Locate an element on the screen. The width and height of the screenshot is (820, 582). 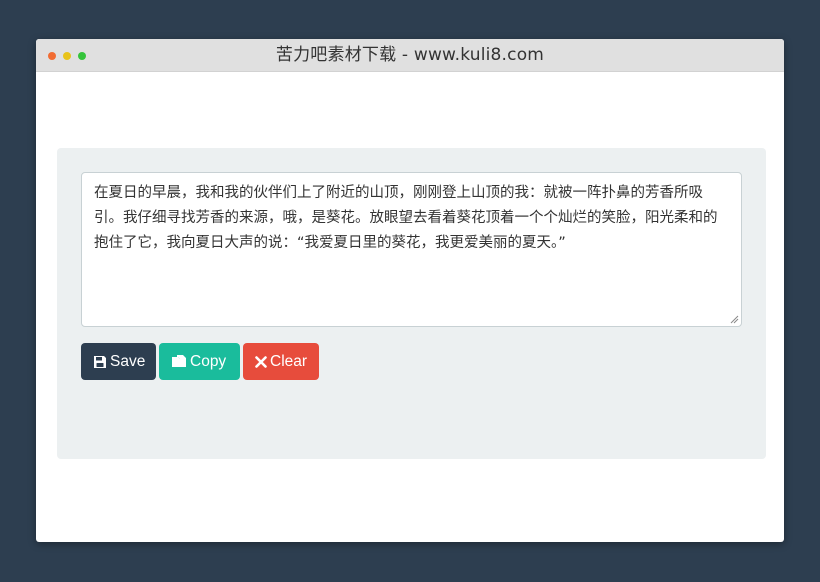
title-bar: 苦力吧素材下载 - www.kuli8.com is located at coordinates (410, 55).